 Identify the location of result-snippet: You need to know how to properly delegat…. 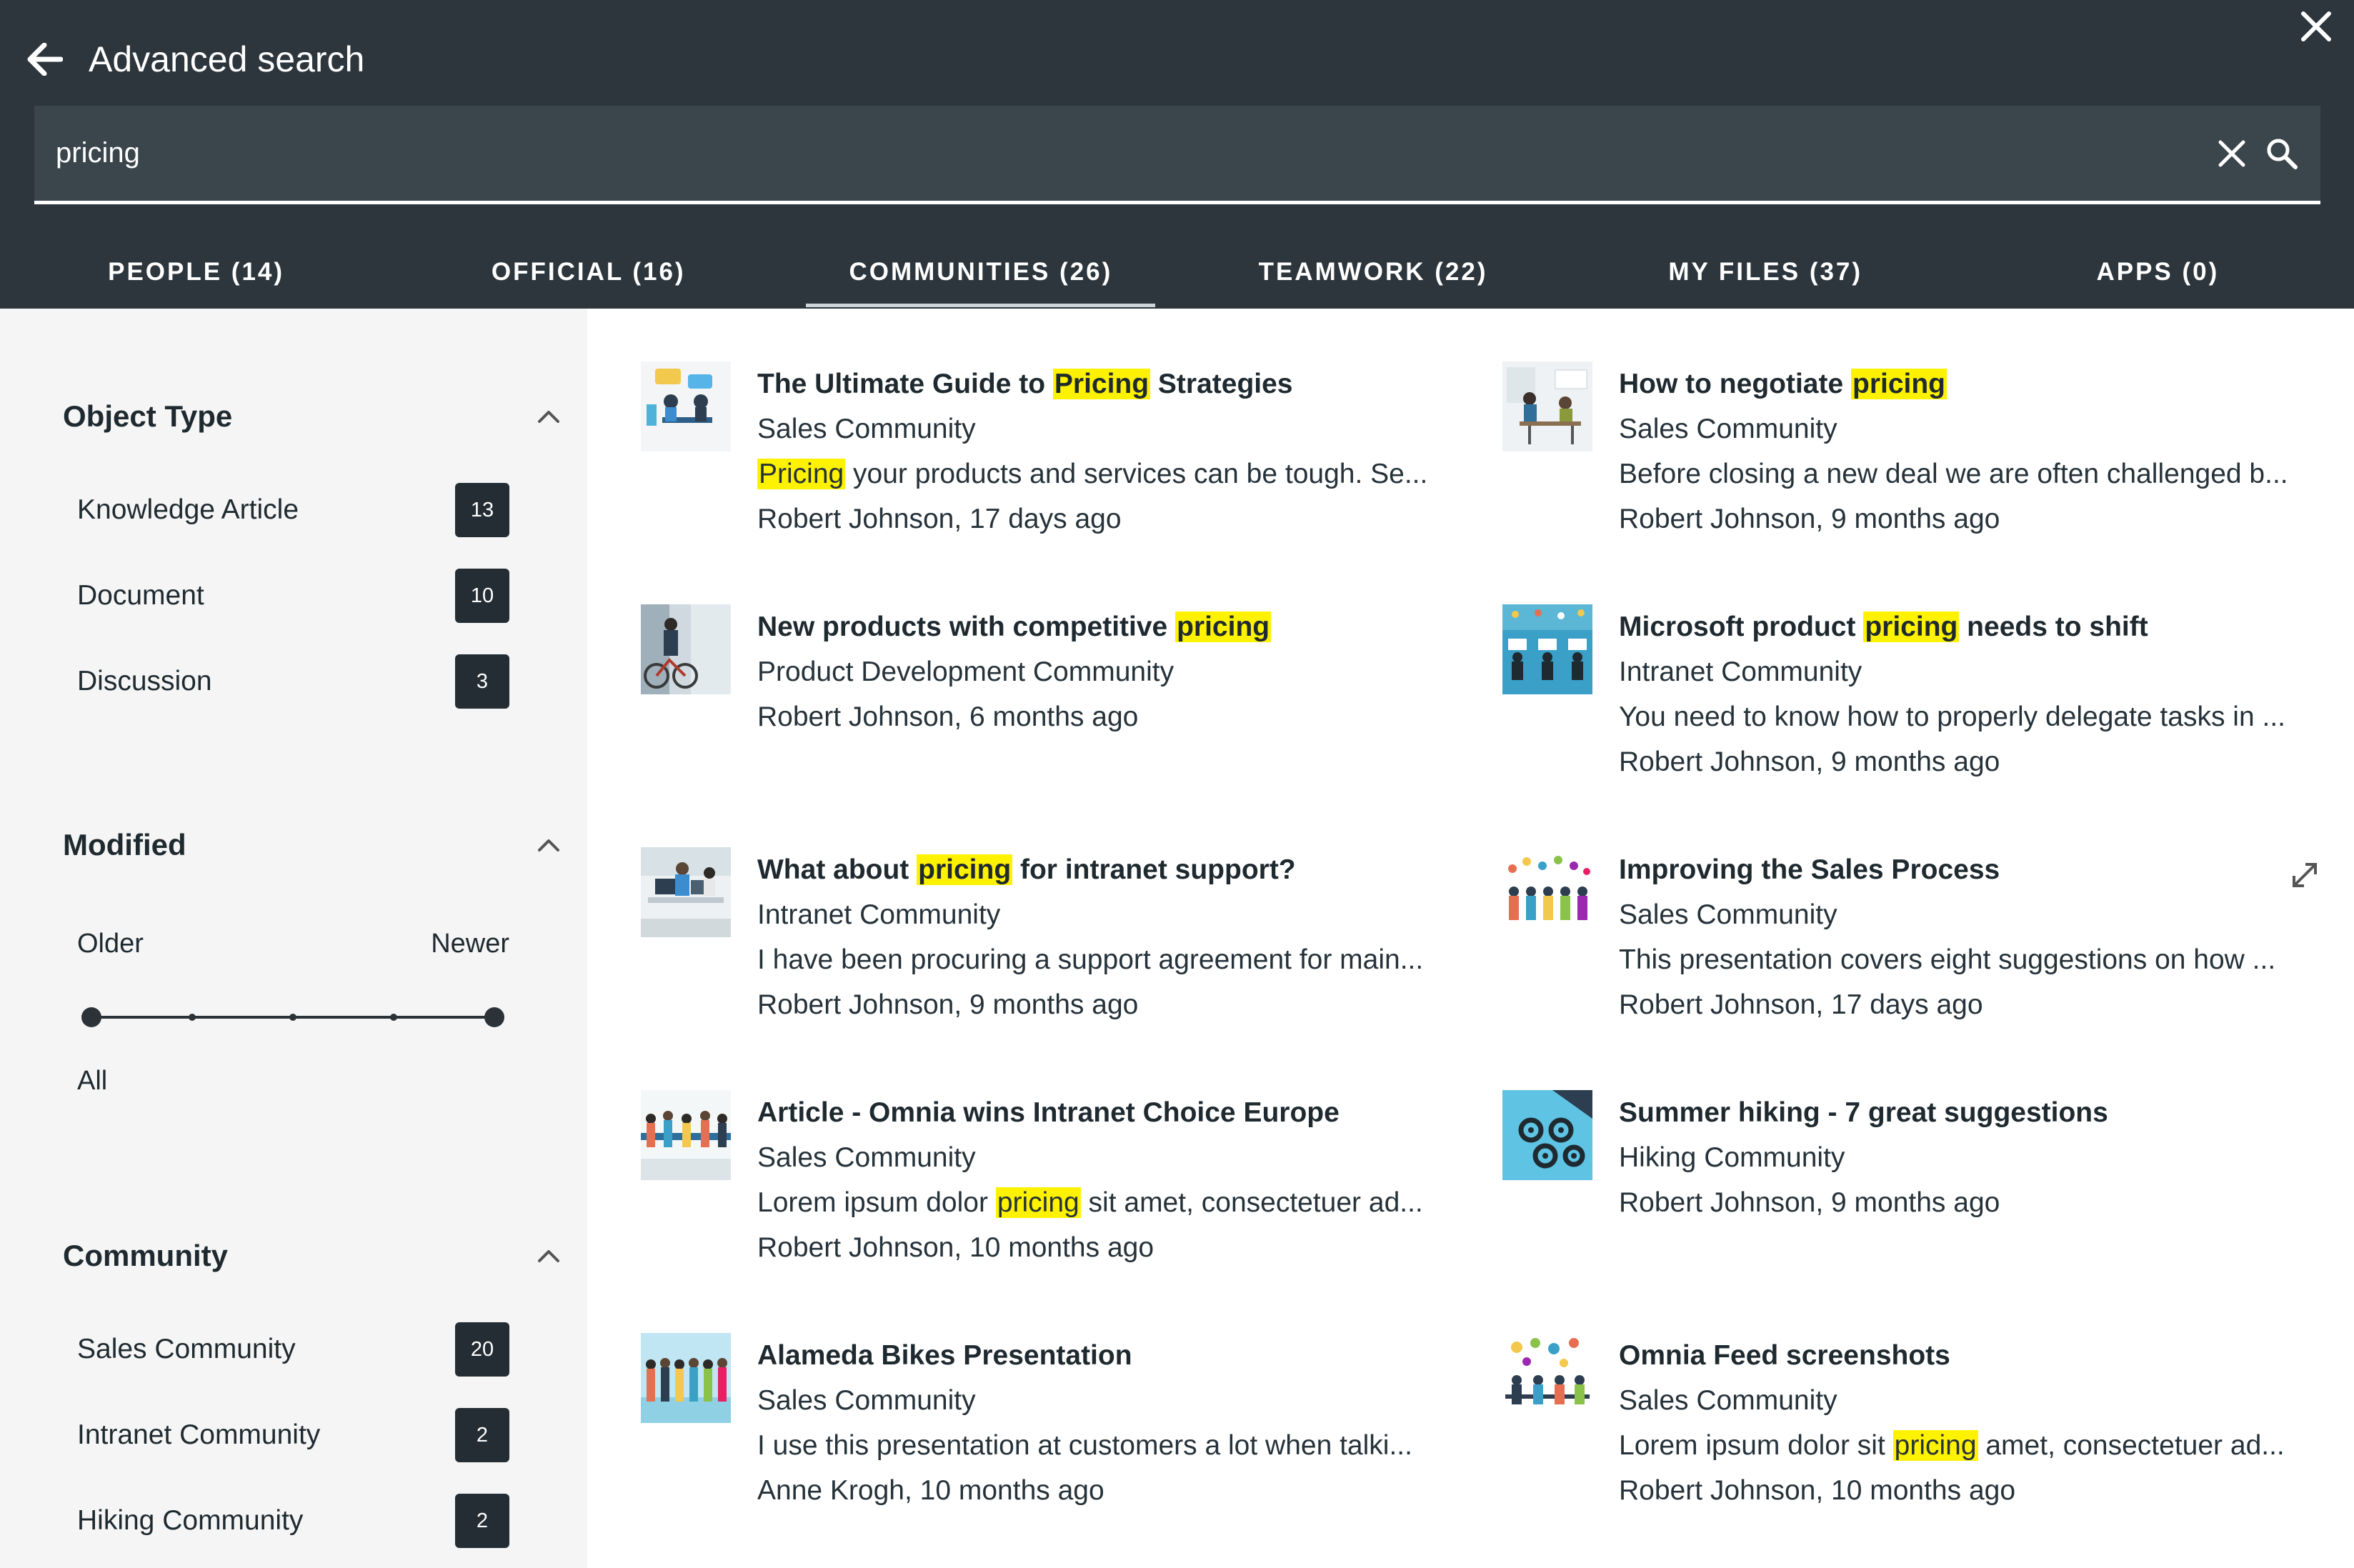
(1952, 716).